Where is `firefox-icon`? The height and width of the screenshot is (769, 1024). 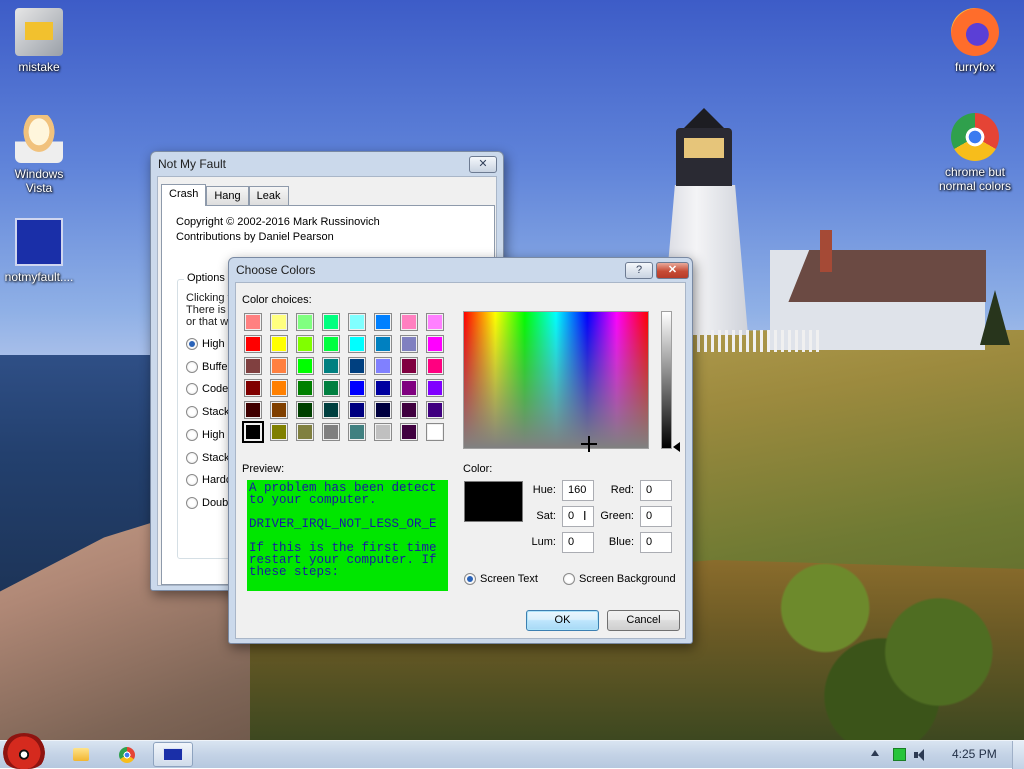 firefox-icon is located at coordinates (975, 32).